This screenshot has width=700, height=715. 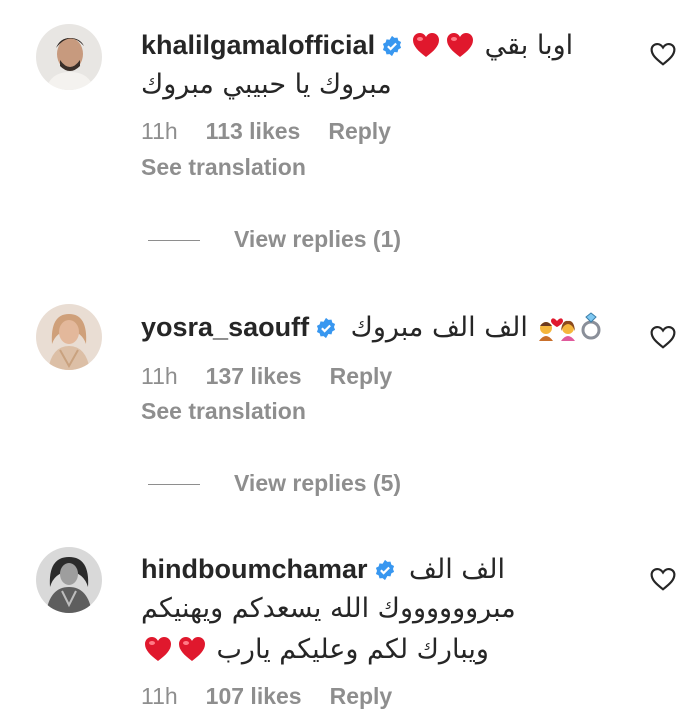 I want to click on view-replies-label: View replies (5), so click(x=318, y=483).